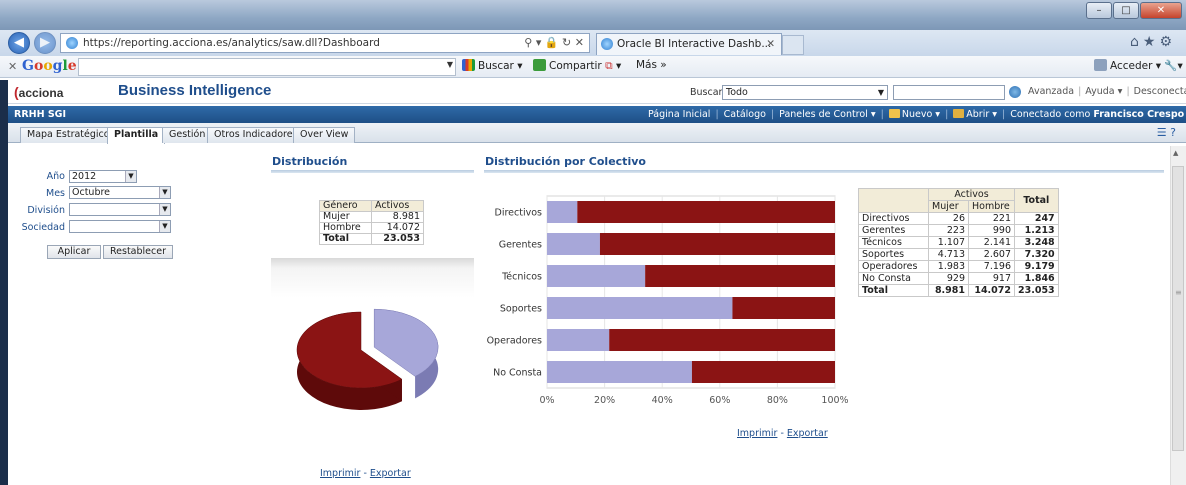  Describe the element at coordinates (492, 65) in the screenshot. I see `google-search-button: Buscar ▾` at that location.